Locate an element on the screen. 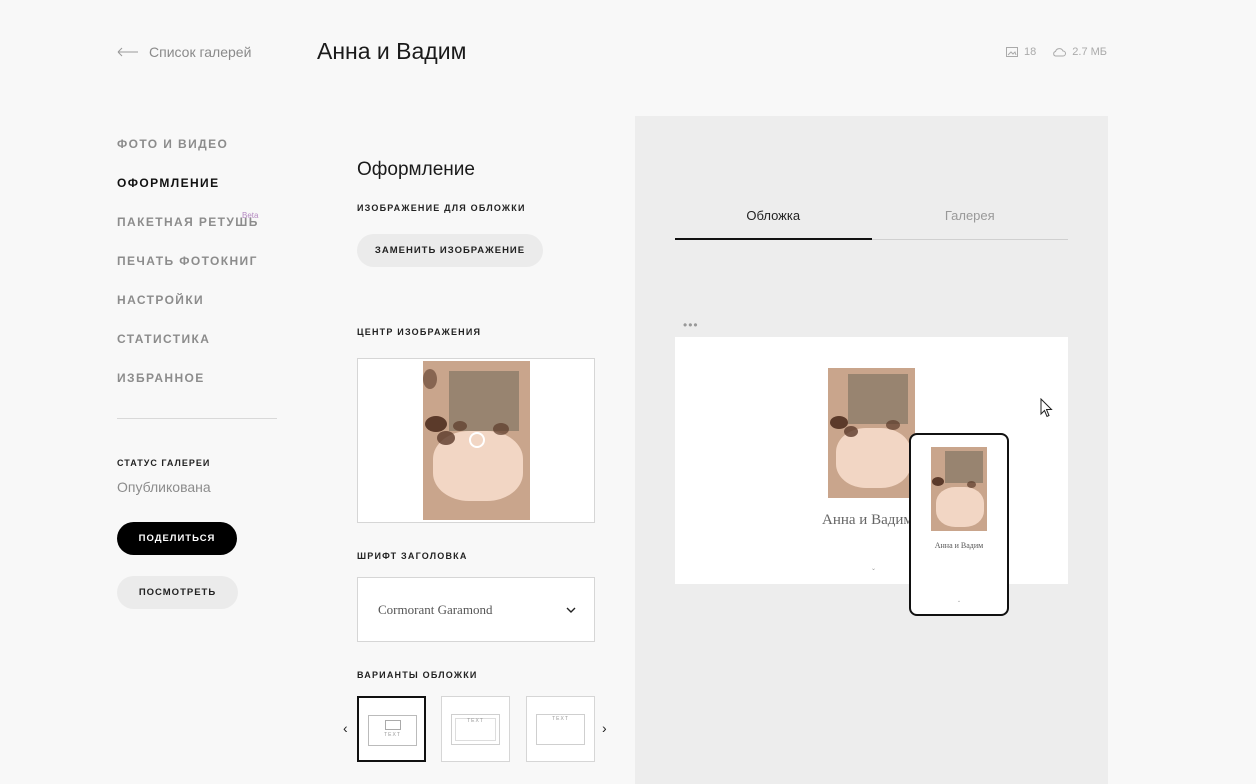  share-button: ПОДЕЛИТЬСЯ is located at coordinates (177, 538).